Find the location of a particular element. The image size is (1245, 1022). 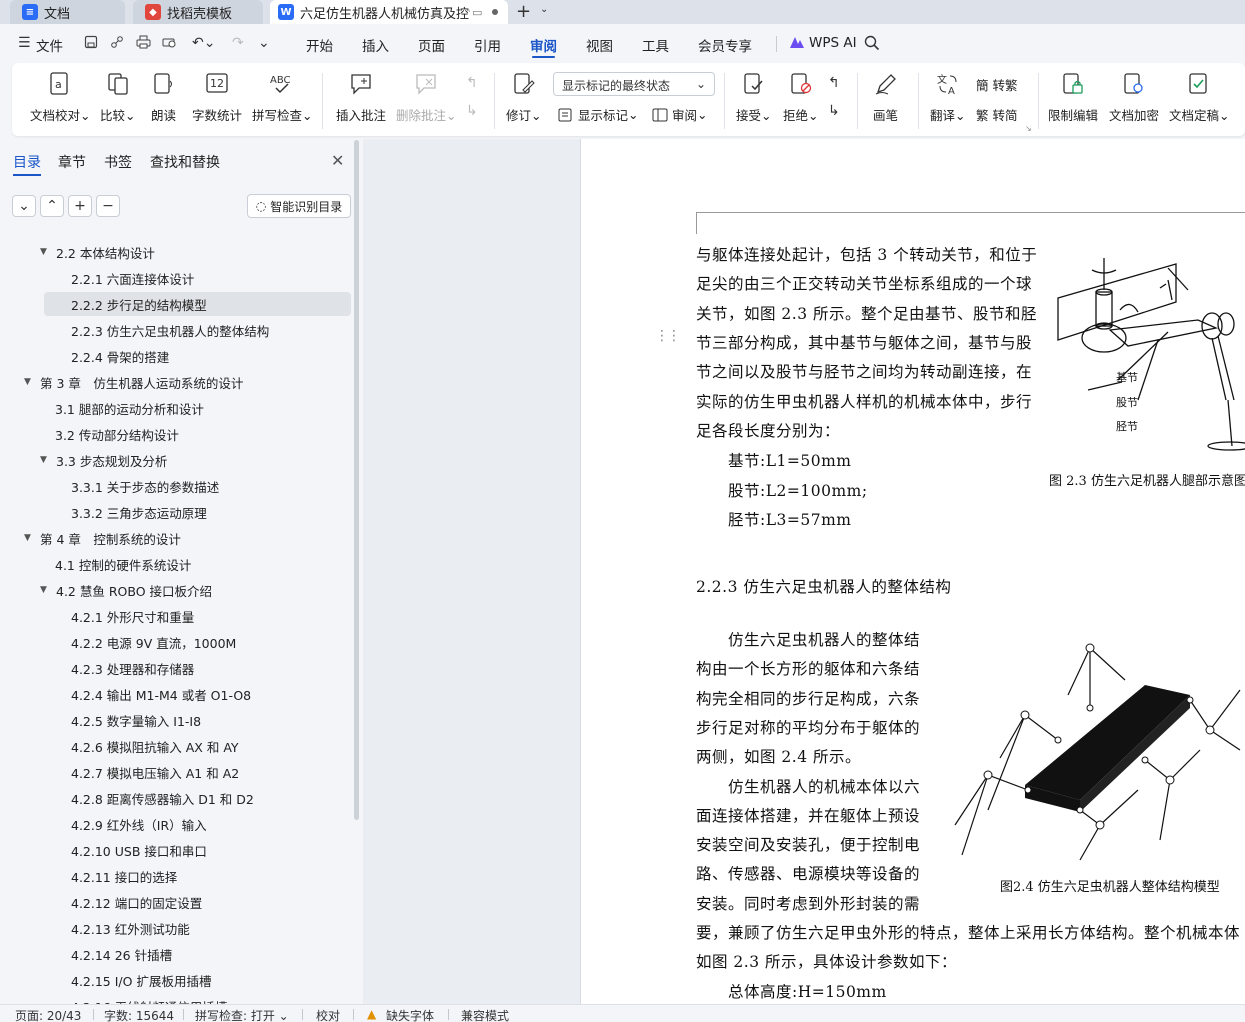

print-icon is located at coordinates (143, 44).